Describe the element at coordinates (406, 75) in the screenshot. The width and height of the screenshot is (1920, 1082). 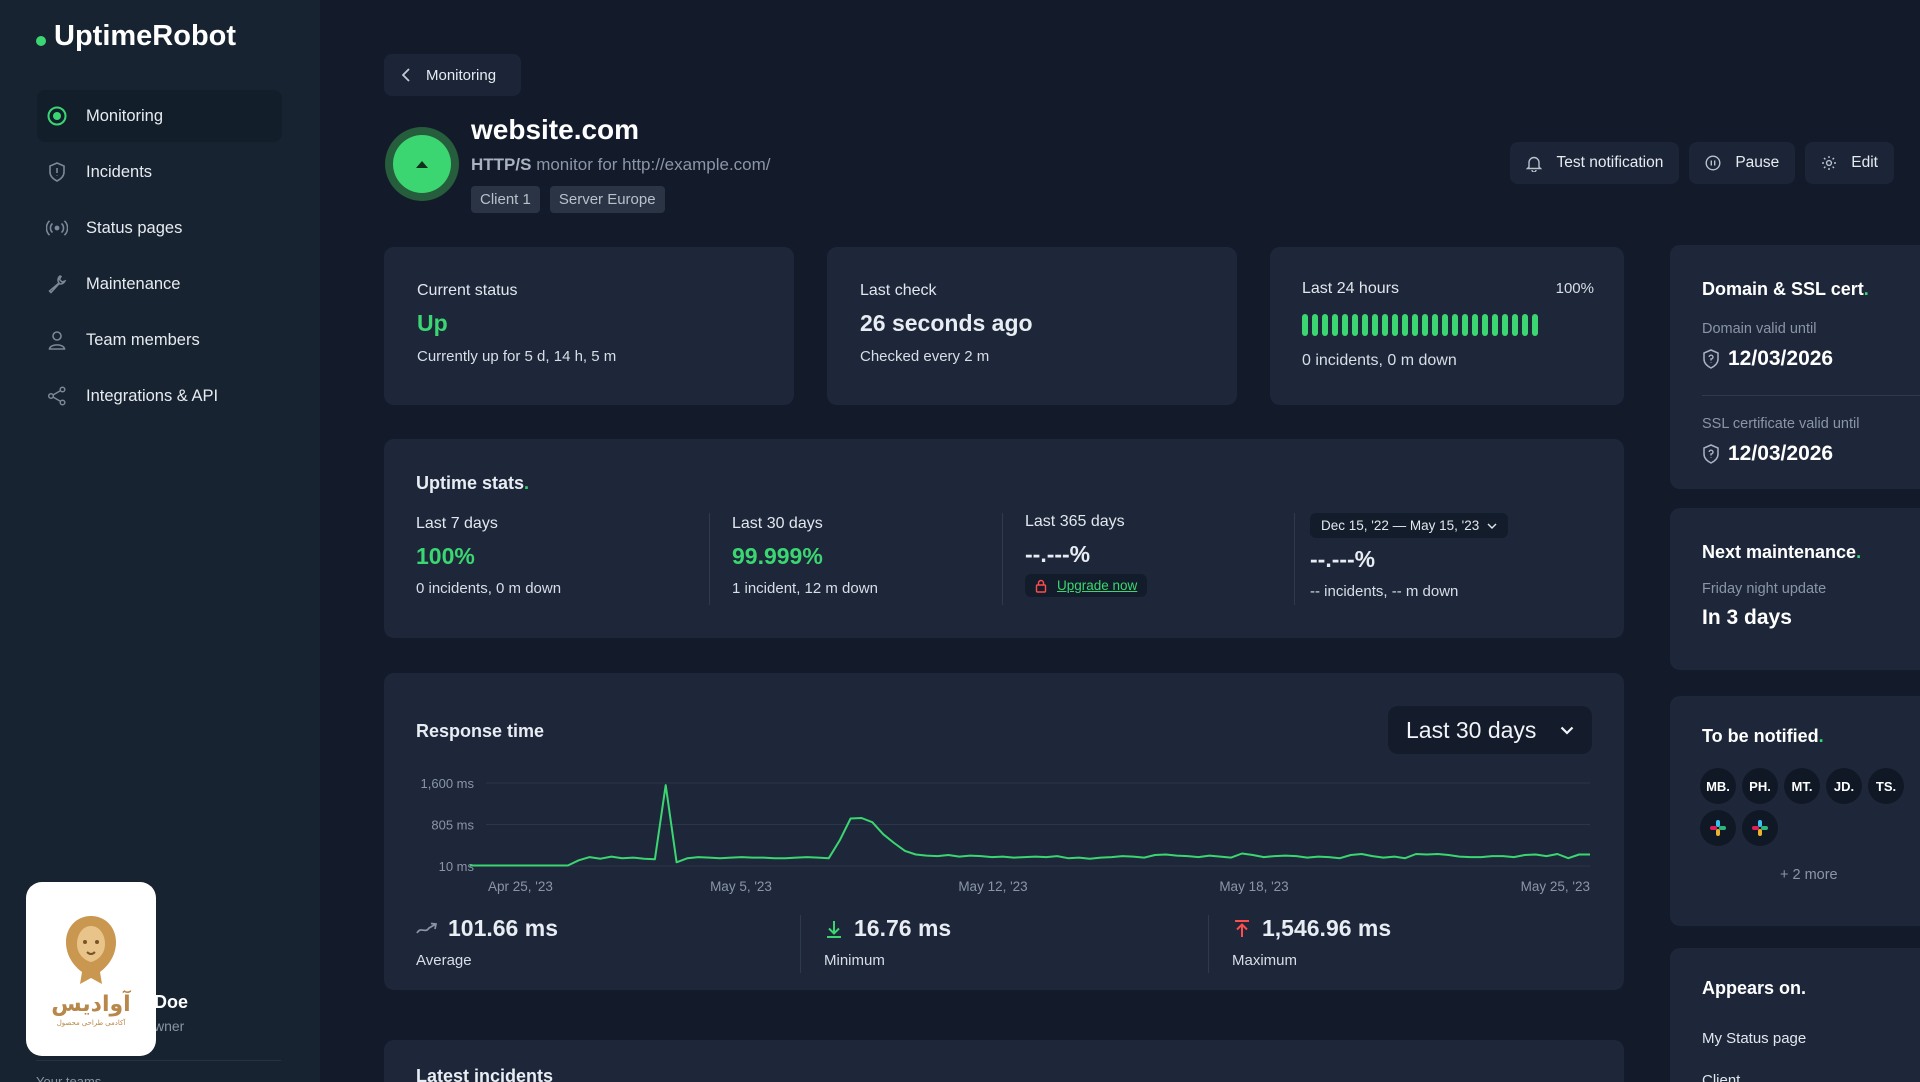
I see `chevron-left-icon` at that location.